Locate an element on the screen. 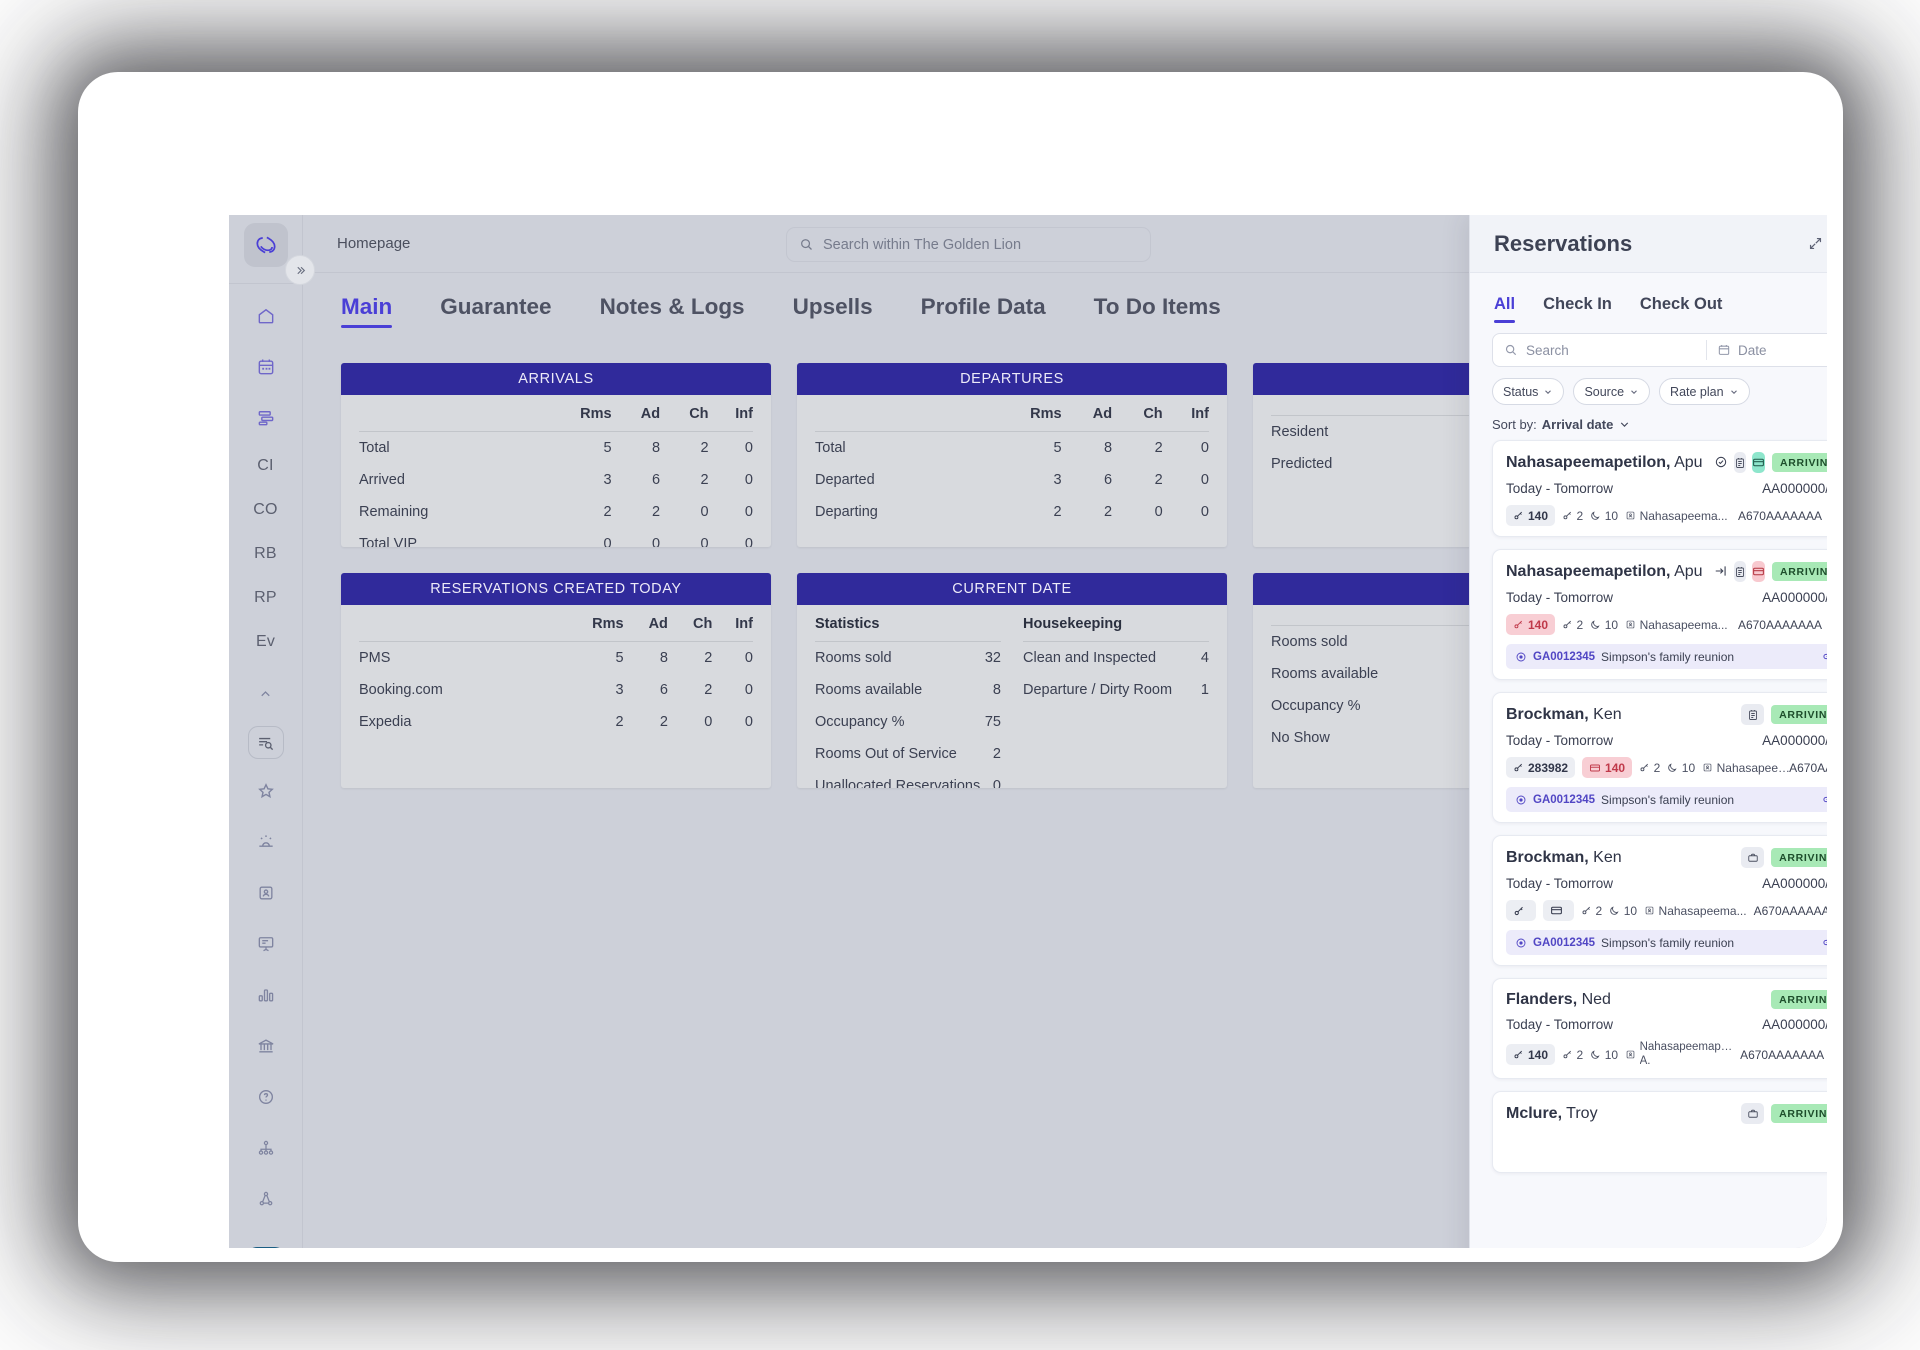 The image size is (1920, 1350). search-input: Search is located at coordinates (1599, 350).